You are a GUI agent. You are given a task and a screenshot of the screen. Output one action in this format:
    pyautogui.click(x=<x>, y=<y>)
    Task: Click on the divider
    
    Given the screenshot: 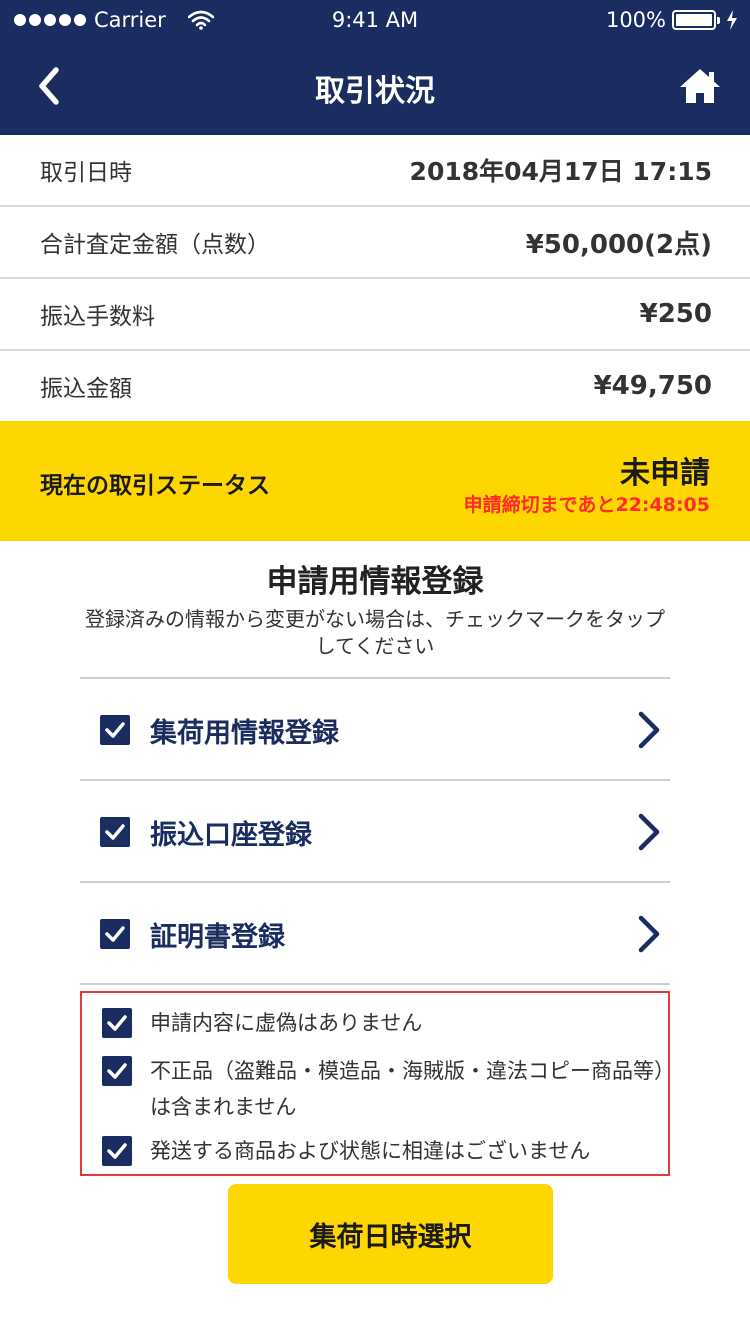 What is the action you would take?
    pyautogui.click(x=375, y=984)
    